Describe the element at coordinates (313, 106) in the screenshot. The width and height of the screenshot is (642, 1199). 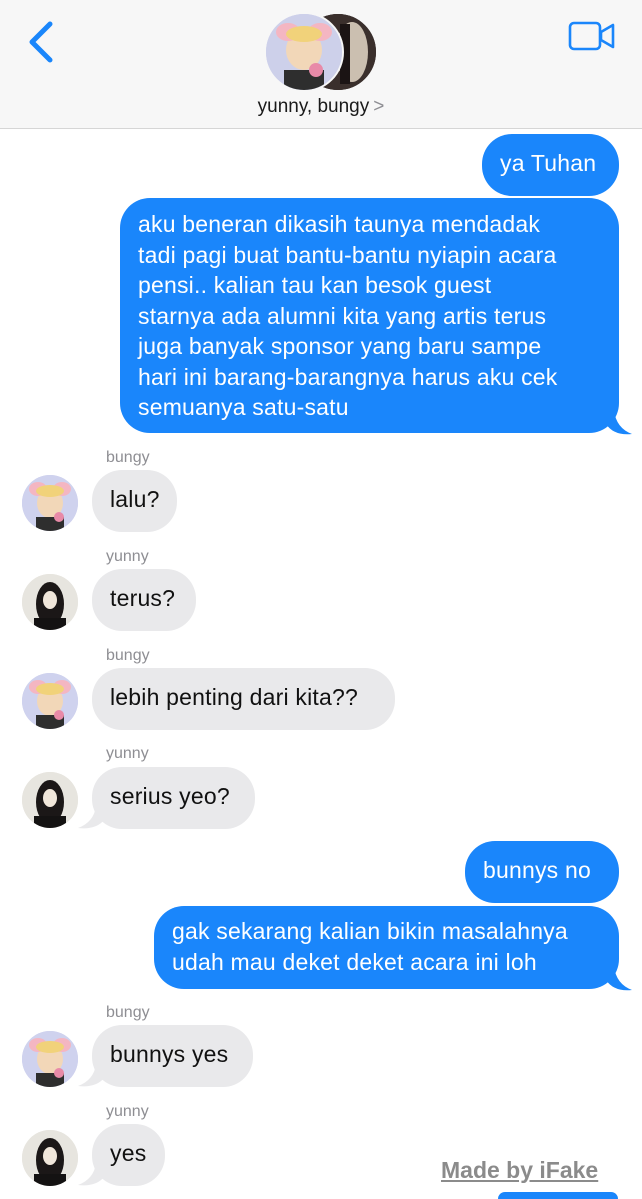
I see `group-name-label: yunny, bungy` at that location.